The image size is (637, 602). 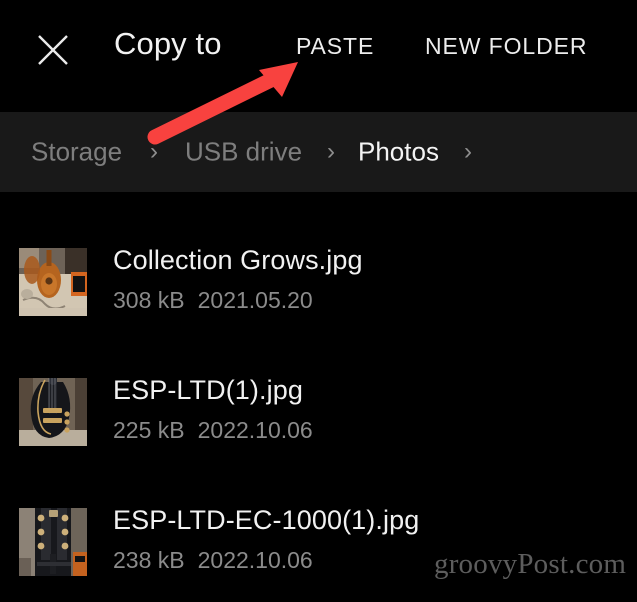 What do you see at coordinates (318, 152) in the screenshot?
I see `breadcrumb: Storage › USB drive › Photos ›` at bounding box center [318, 152].